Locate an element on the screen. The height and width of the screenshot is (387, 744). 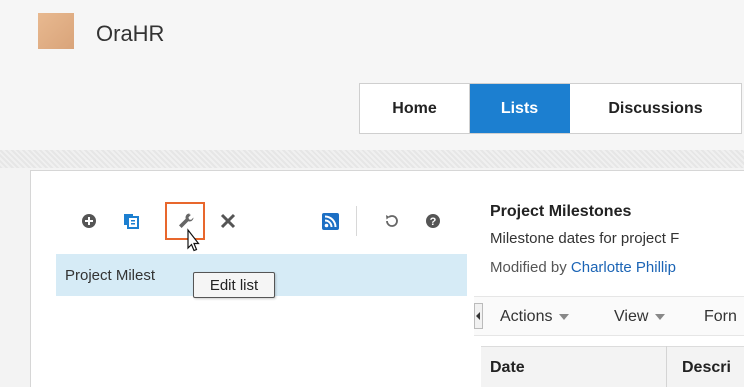
main-tabs: Home Lists Discussions is located at coordinates (550, 108).